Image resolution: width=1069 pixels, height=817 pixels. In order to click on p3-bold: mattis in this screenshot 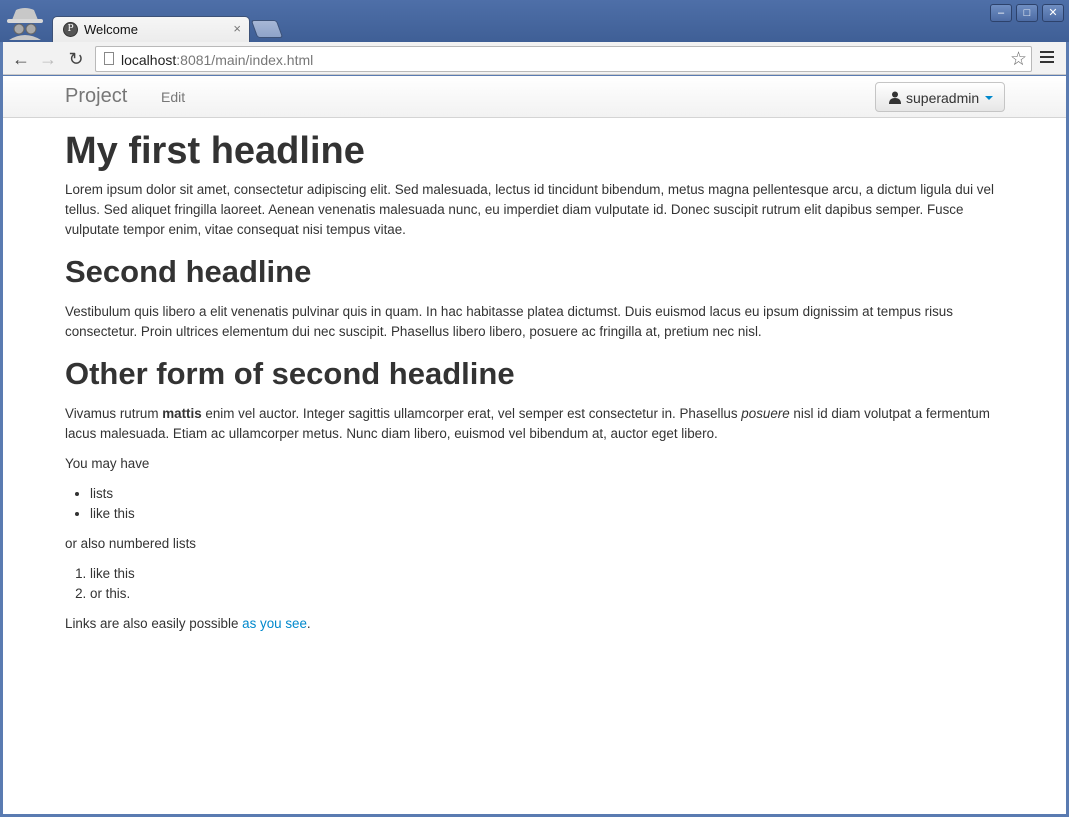, I will do `click(182, 413)`.